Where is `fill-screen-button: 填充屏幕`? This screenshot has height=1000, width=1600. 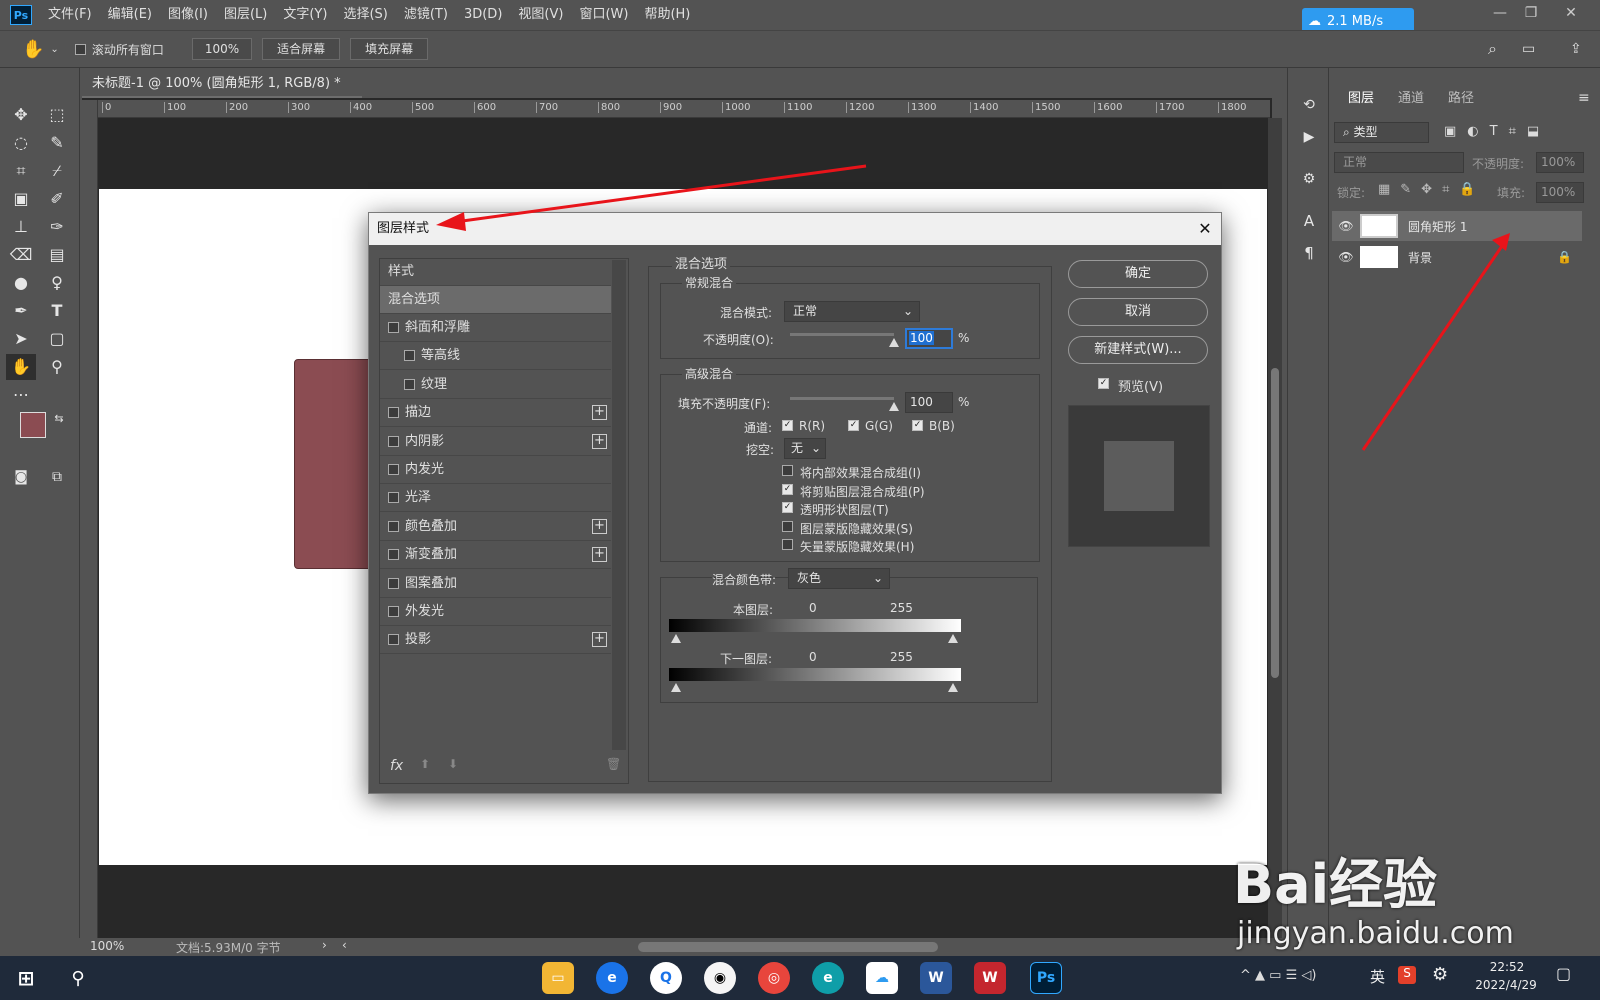
fill-screen-button: 填充屏幕 is located at coordinates (389, 49).